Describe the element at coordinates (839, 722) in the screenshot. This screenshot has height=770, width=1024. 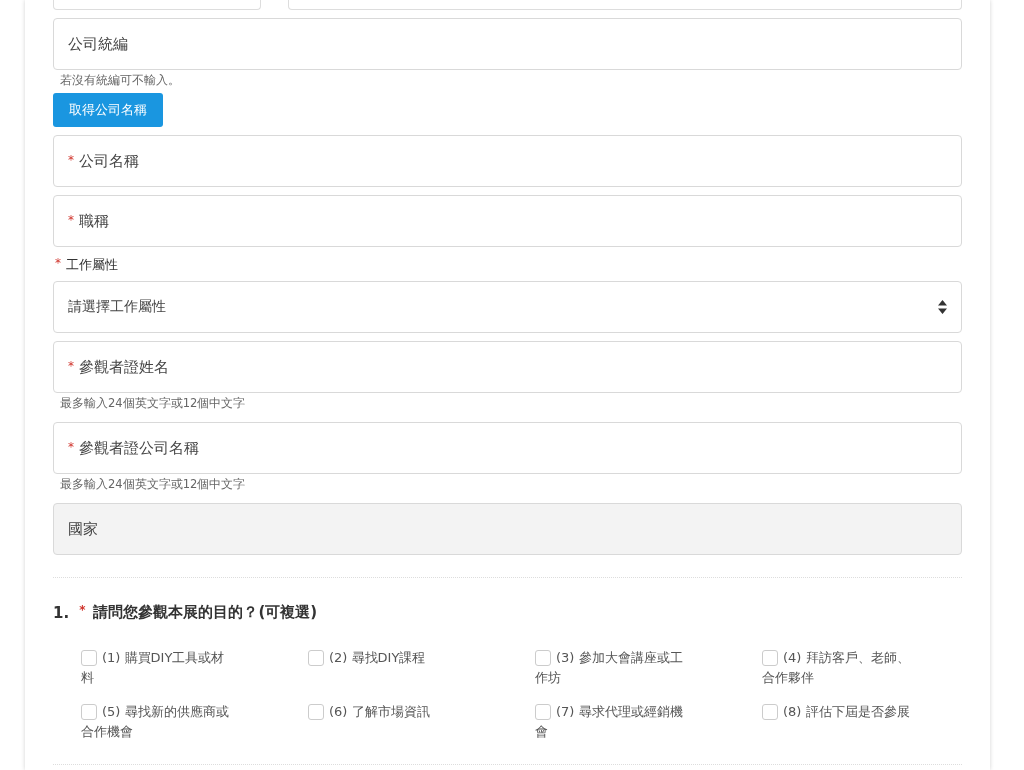
I see `checkbox-option: (8) 評估下屆是否參展` at that location.